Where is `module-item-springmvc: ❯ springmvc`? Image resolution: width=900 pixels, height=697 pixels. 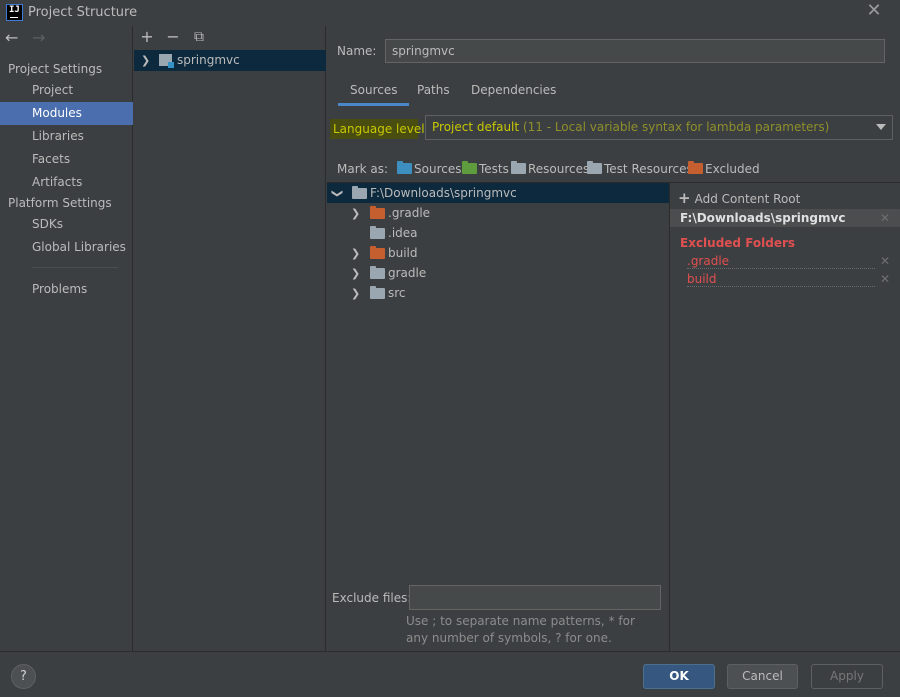
module-item-springmvc: ❯ springmvc is located at coordinates (230, 60).